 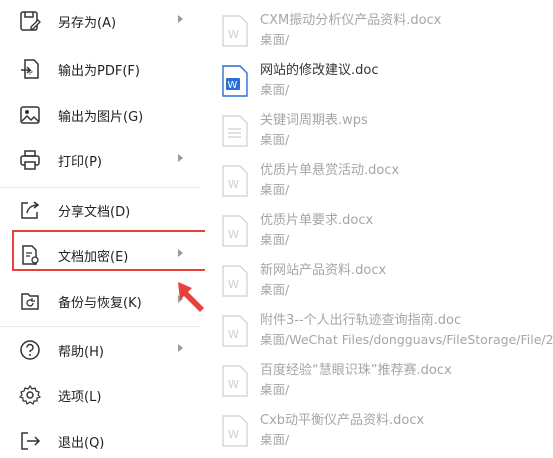 What do you see at coordinates (342, 420) in the screenshot?
I see `file-name: Cxb动平衡仪产品资料.docx` at bounding box center [342, 420].